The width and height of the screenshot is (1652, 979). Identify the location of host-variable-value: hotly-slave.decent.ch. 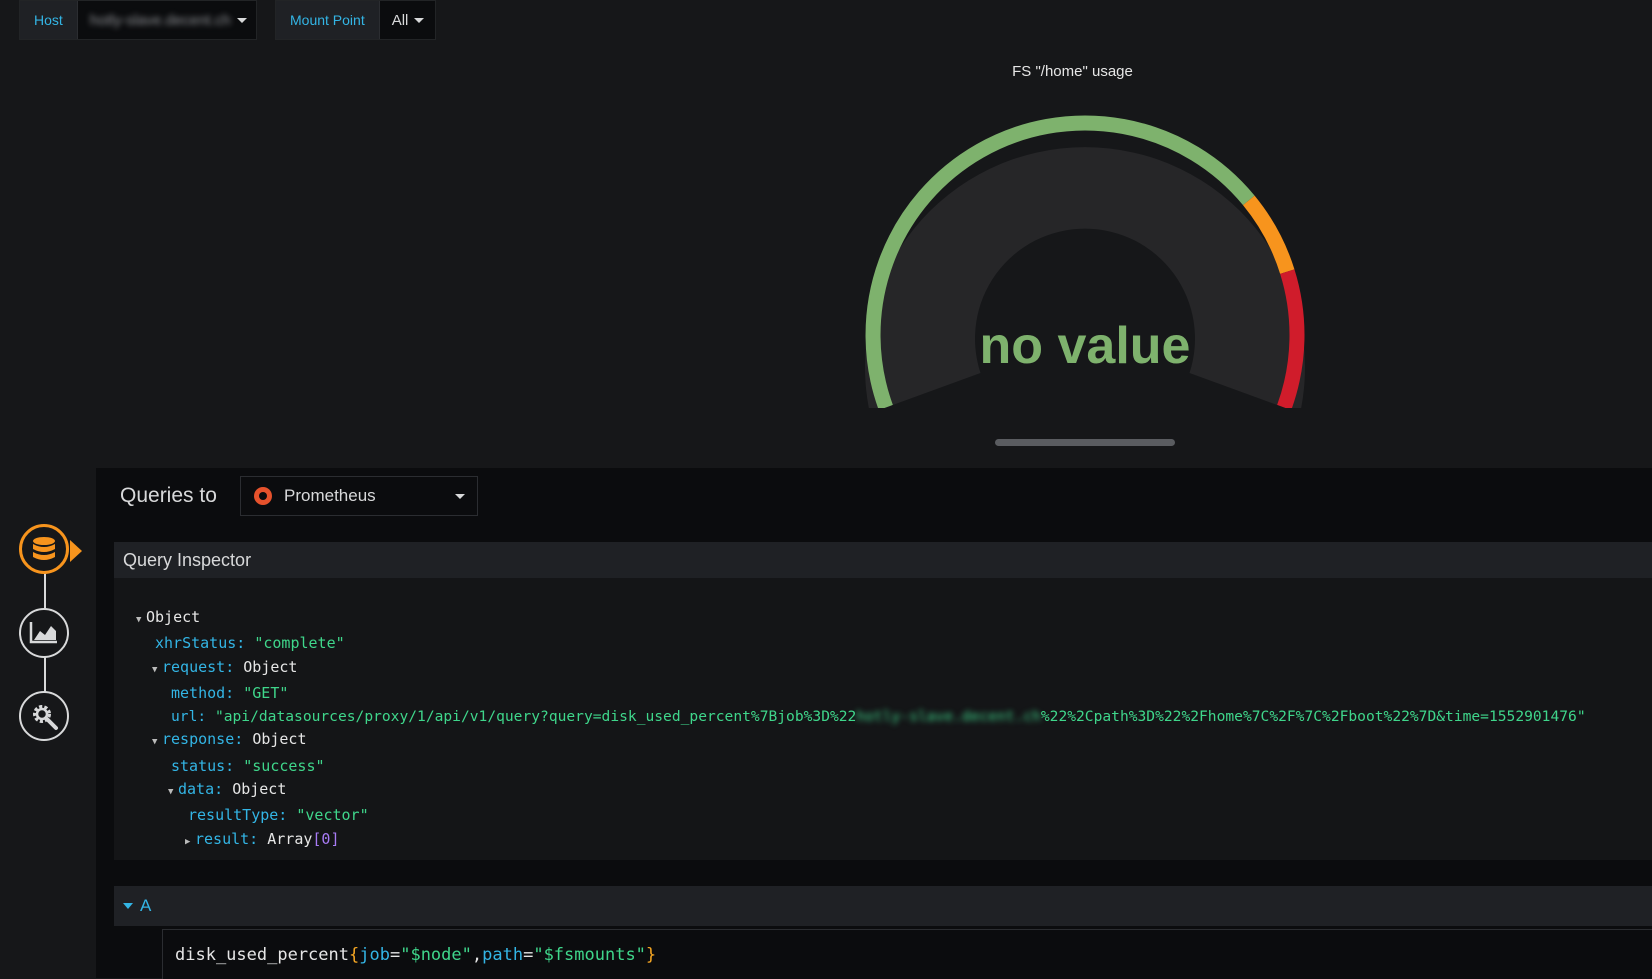
(160, 20).